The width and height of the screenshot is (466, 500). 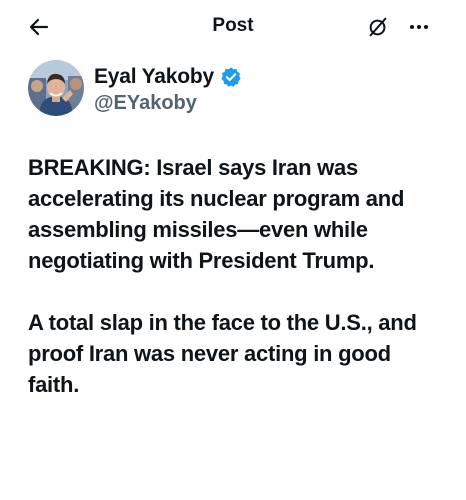 I want to click on author-name: Eyal Yakoby, so click(x=154, y=76).